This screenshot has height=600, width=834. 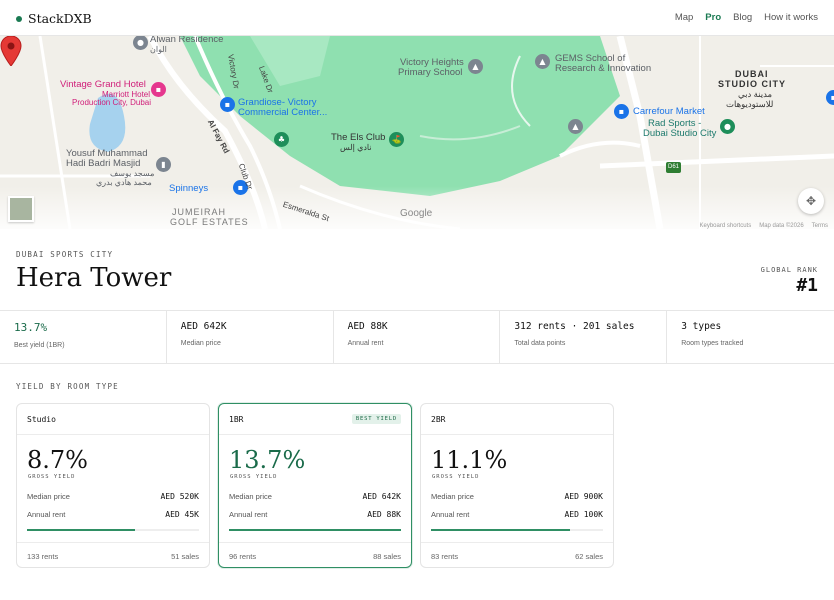 What do you see at coordinates (182, 514) in the screenshot?
I see `annual-rent-value: AED 45K` at bounding box center [182, 514].